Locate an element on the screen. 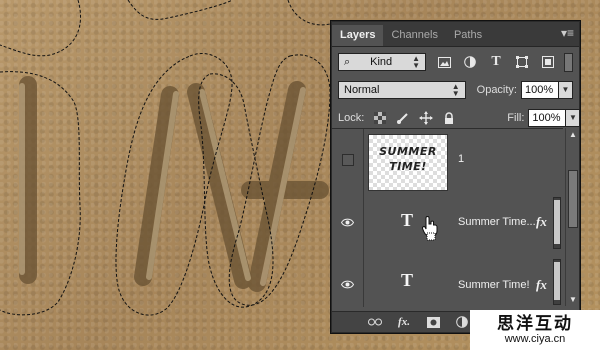 This screenshot has height=350, width=600. thumbnail-text-line-1: SUMMER is located at coordinates (408, 151).